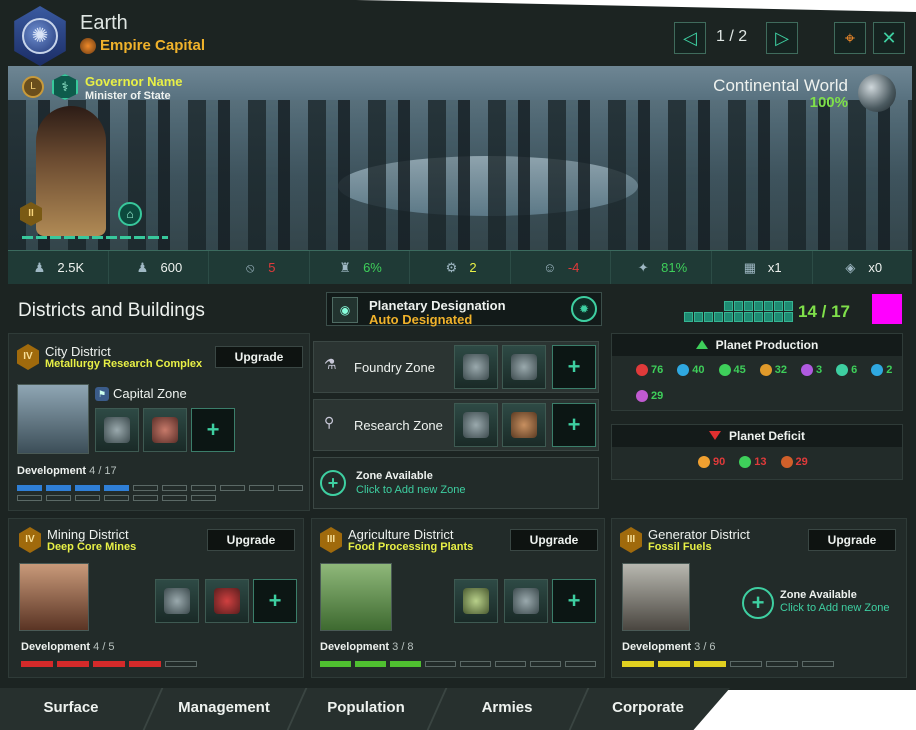 The width and height of the screenshot is (916, 730). I want to click on mining-upgrade-button: Upgrade, so click(251, 540).